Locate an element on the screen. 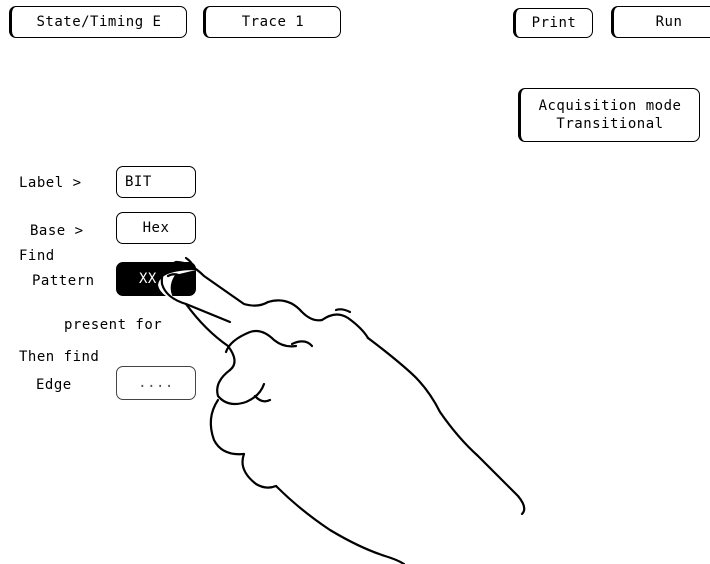  run-label: Run is located at coordinates (669, 22).